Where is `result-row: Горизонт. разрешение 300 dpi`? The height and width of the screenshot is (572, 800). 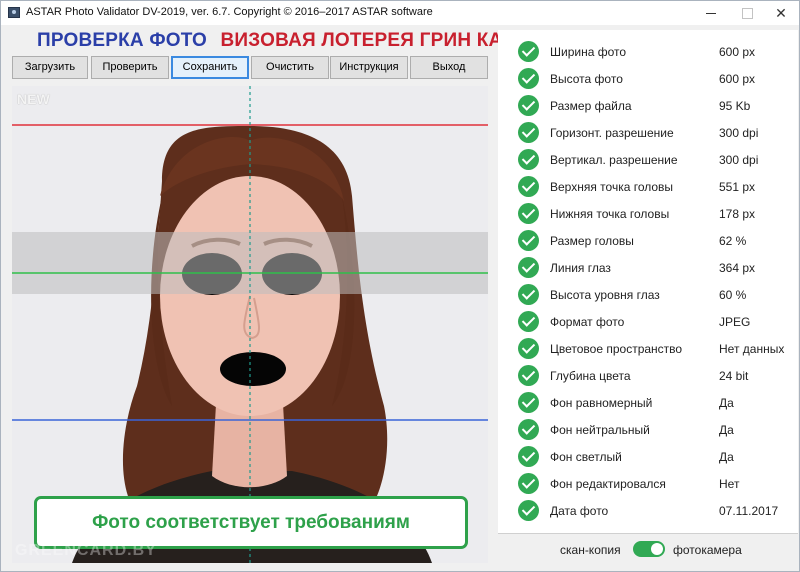
result-row: Горизонт. разрешение 300 dpi is located at coordinates (648, 132).